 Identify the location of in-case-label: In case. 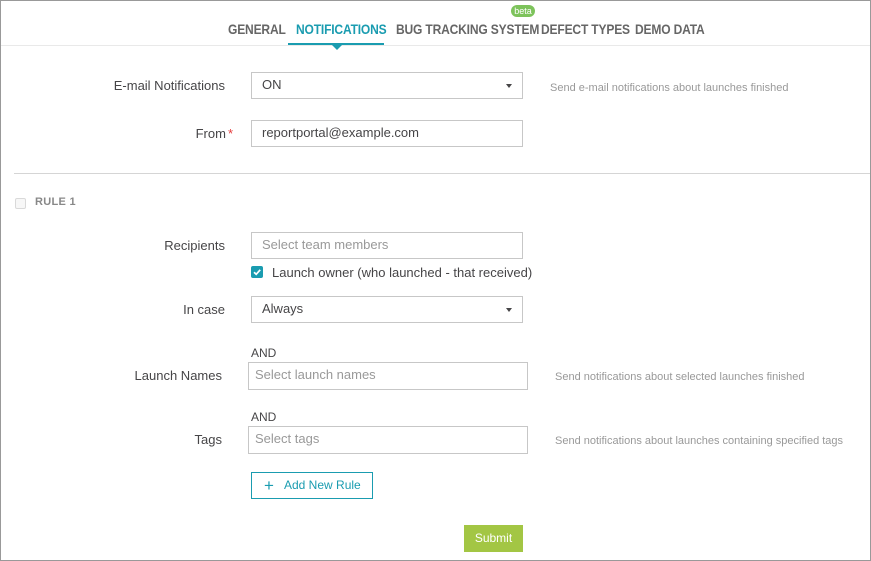
(204, 309).